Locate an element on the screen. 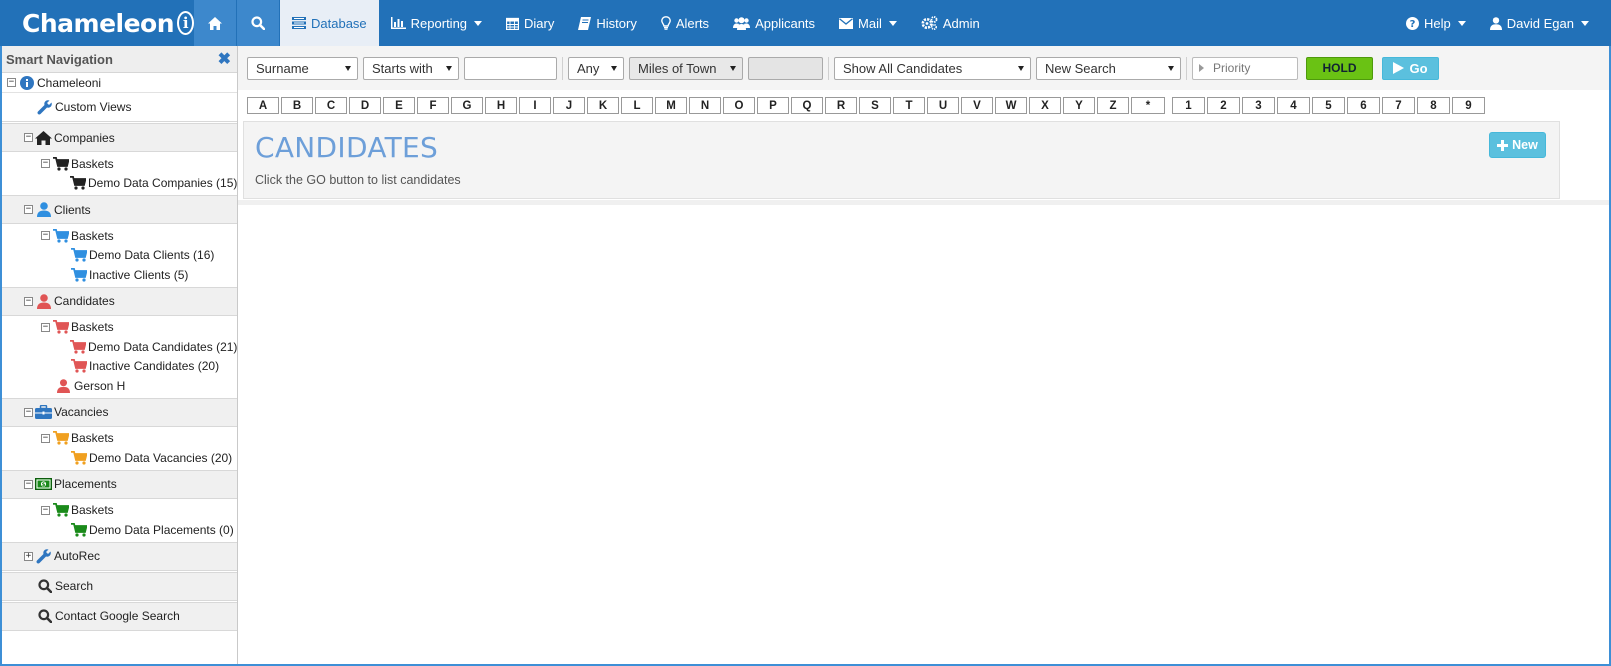 The height and width of the screenshot is (666, 1611). letter-filter-x: X is located at coordinates (1045, 105).